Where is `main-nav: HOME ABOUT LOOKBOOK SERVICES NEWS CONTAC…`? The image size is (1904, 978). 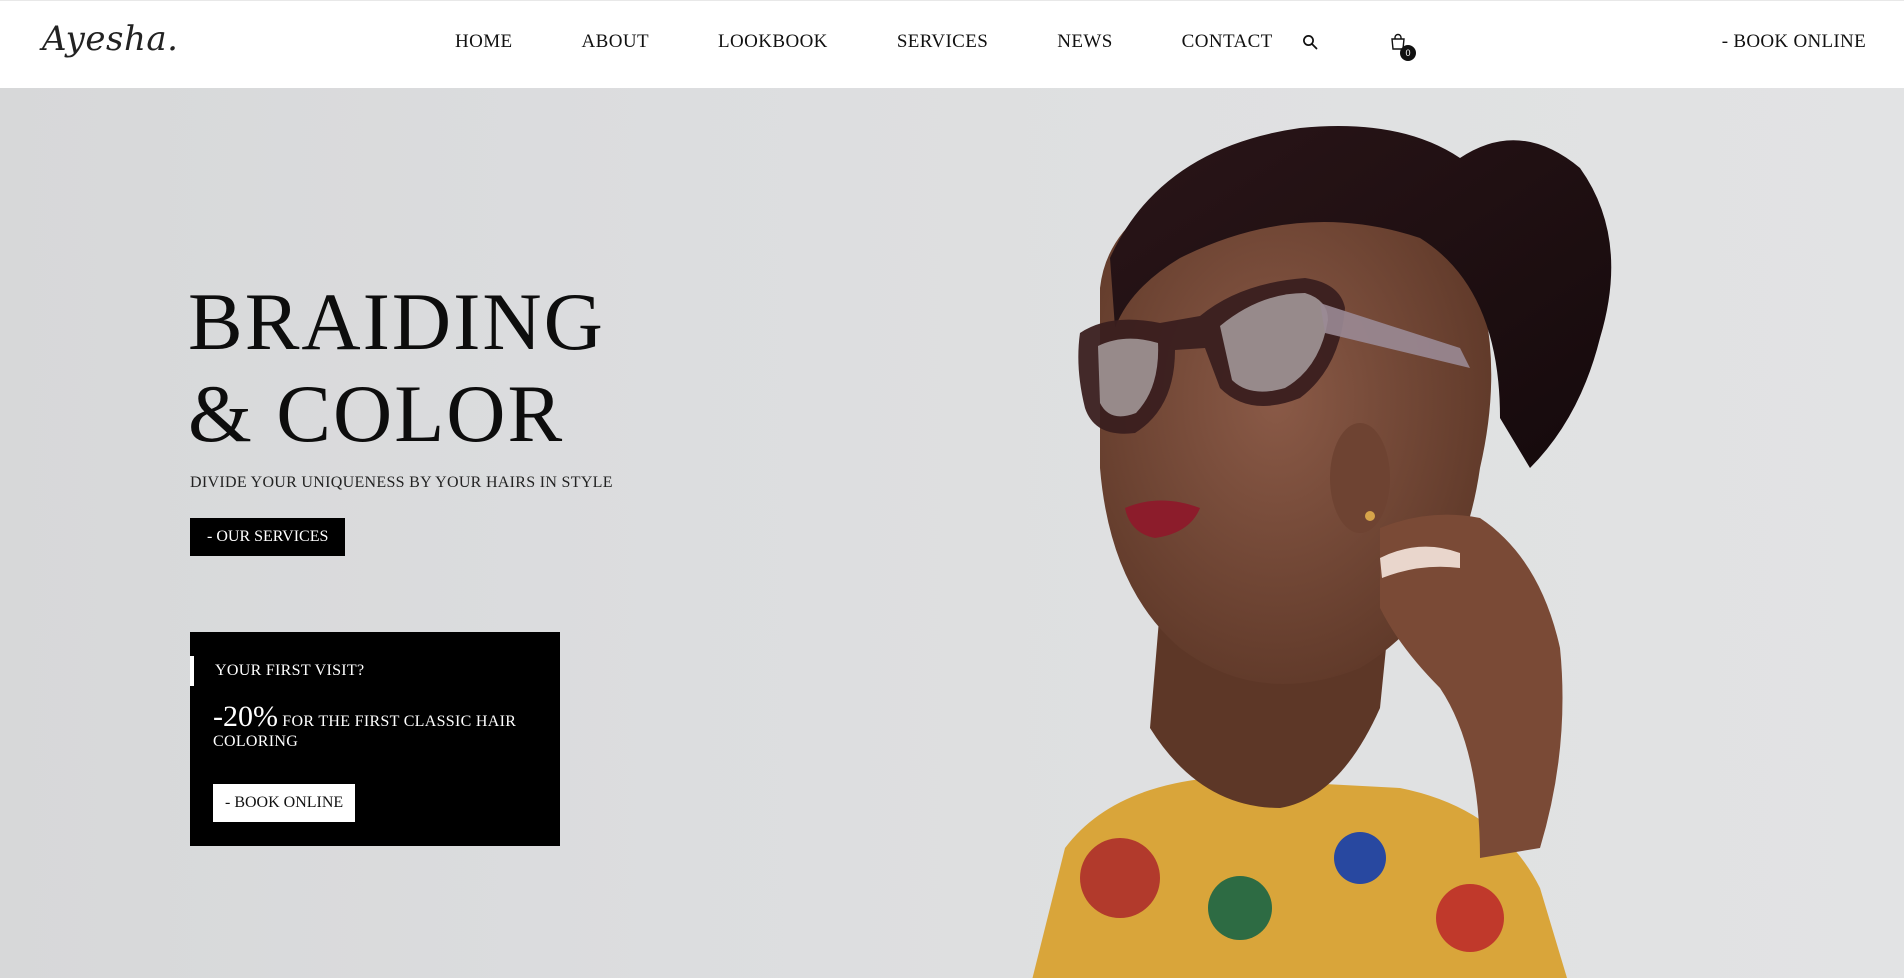
main-nav: HOME ABOUT LOOKBOOK SERVICES NEWS CONTAC… is located at coordinates (899, 42).